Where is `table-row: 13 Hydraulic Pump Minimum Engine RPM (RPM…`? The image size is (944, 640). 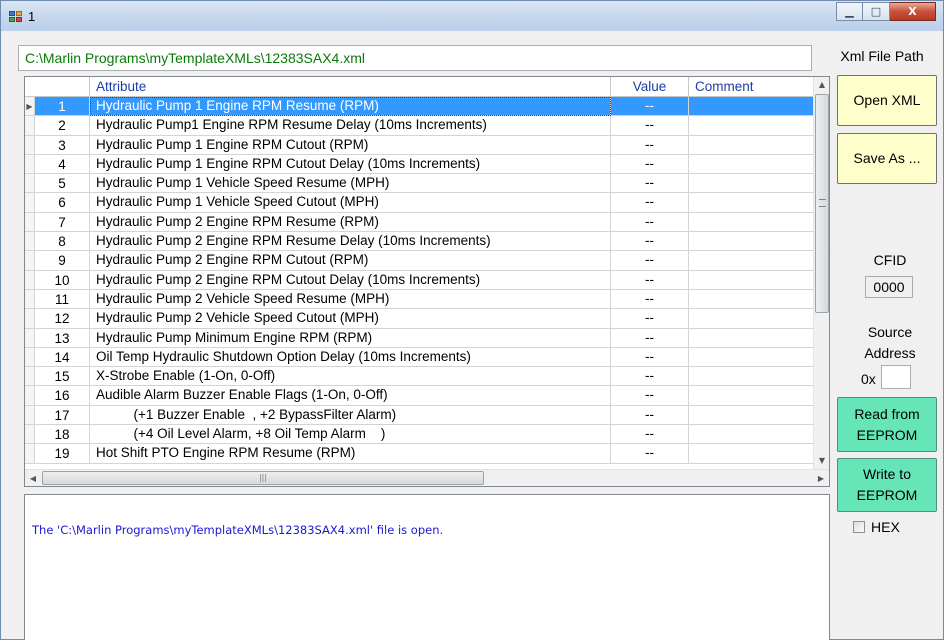 table-row: 13 Hydraulic Pump Minimum Engine RPM (RPM… is located at coordinates (419, 338).